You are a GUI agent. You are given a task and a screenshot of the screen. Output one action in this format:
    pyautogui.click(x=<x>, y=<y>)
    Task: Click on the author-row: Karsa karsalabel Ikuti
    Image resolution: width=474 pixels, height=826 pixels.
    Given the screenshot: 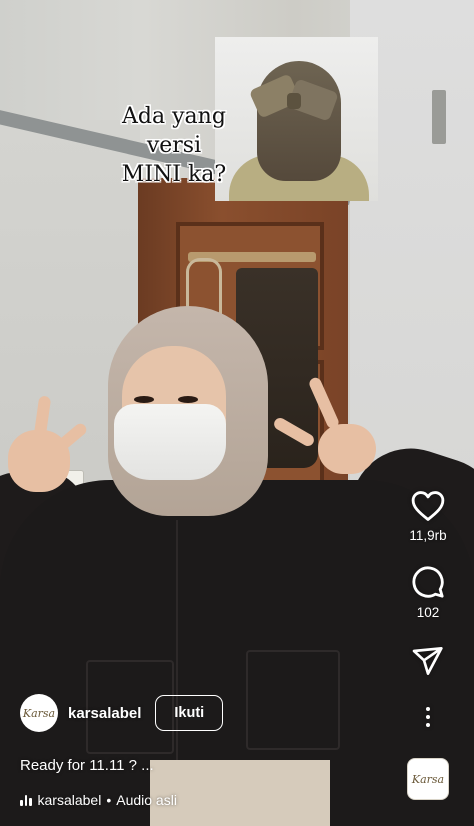 What is the action you would take?
    pyautogui.click(x=122, y=713)
    